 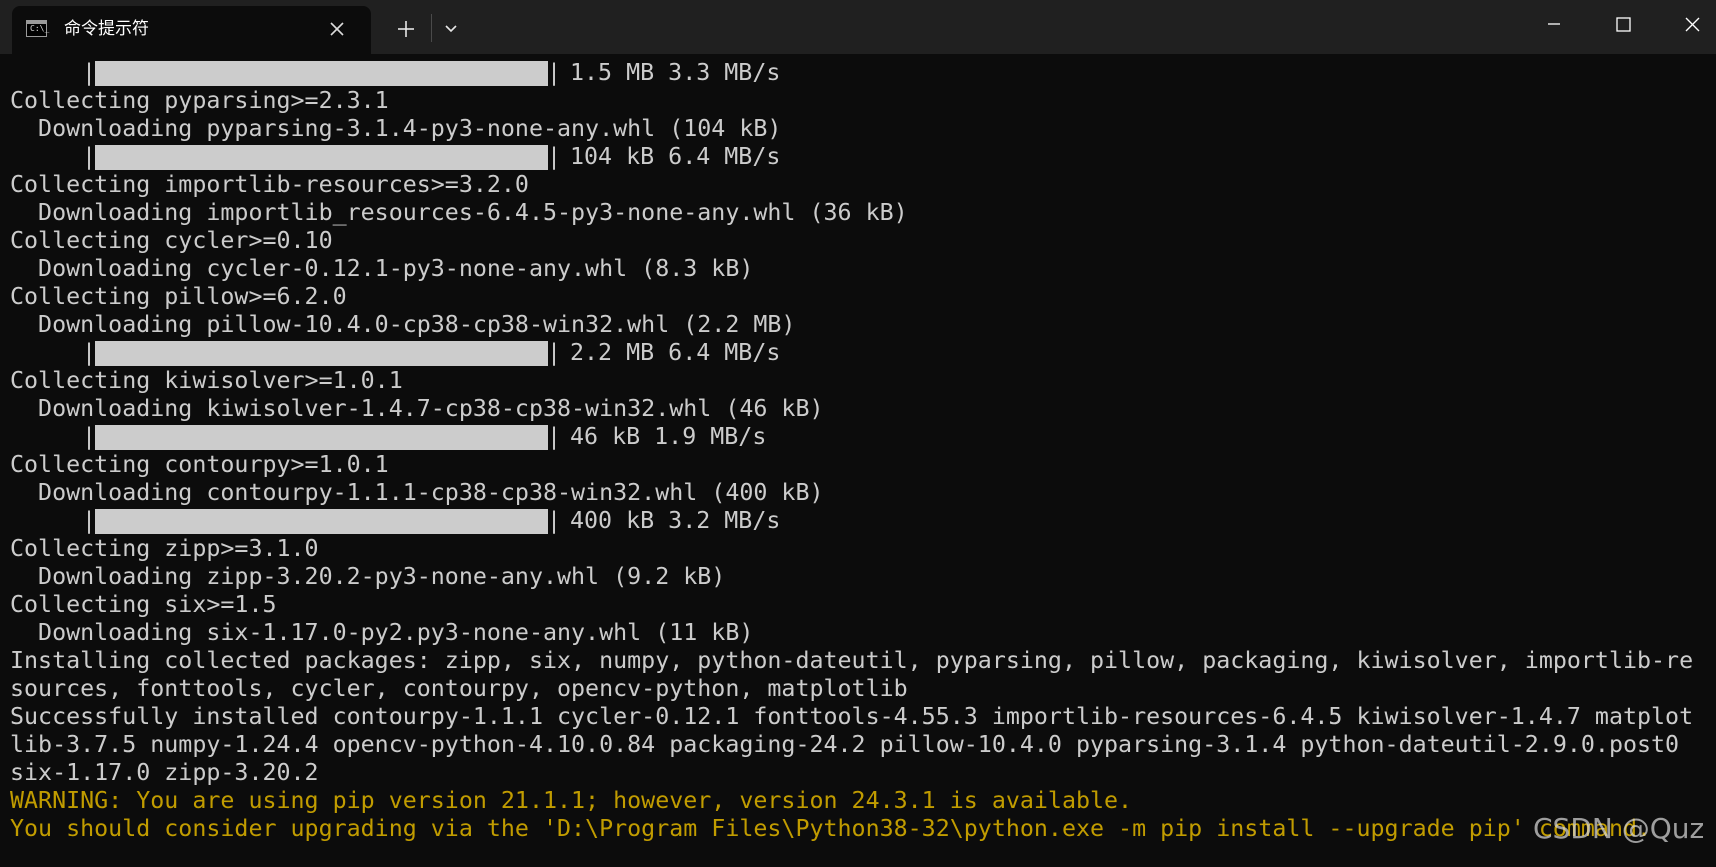 I want to click on minimize-button, so click(x=1554, y=25).